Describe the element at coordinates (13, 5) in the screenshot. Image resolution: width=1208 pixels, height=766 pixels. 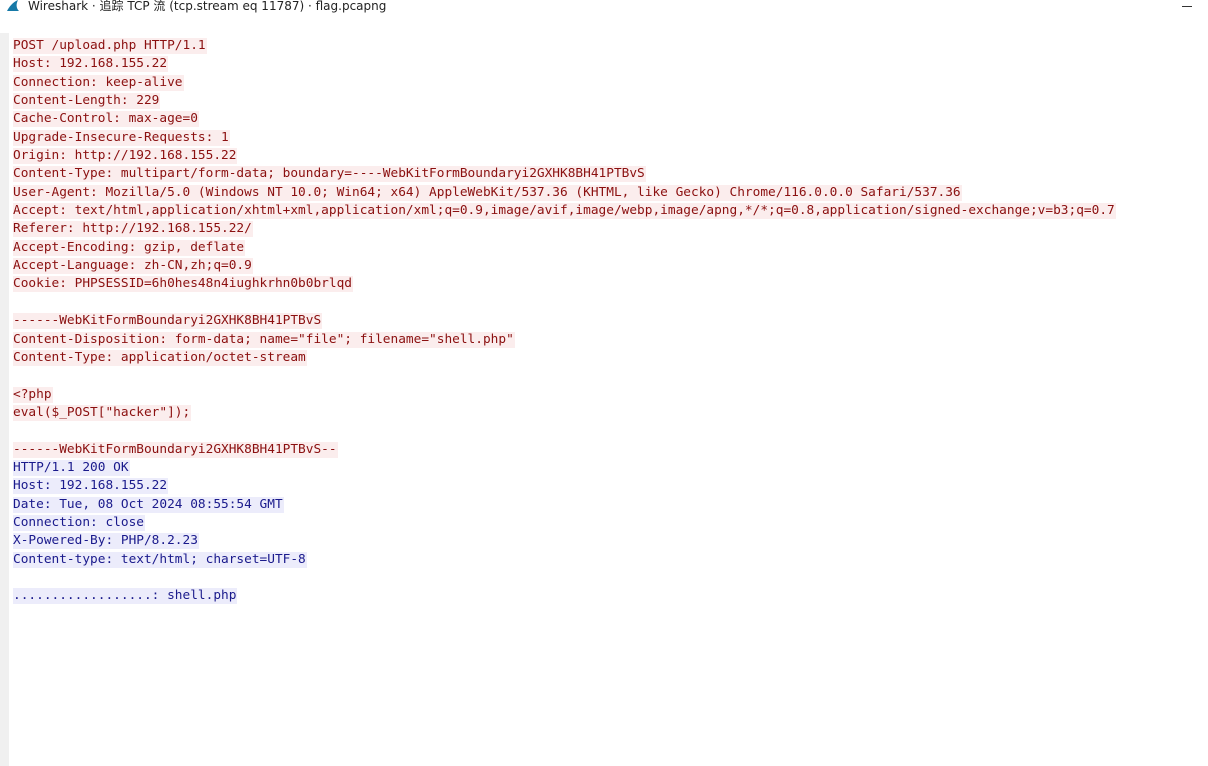
I see `wireshark-fin-icon` at that location.